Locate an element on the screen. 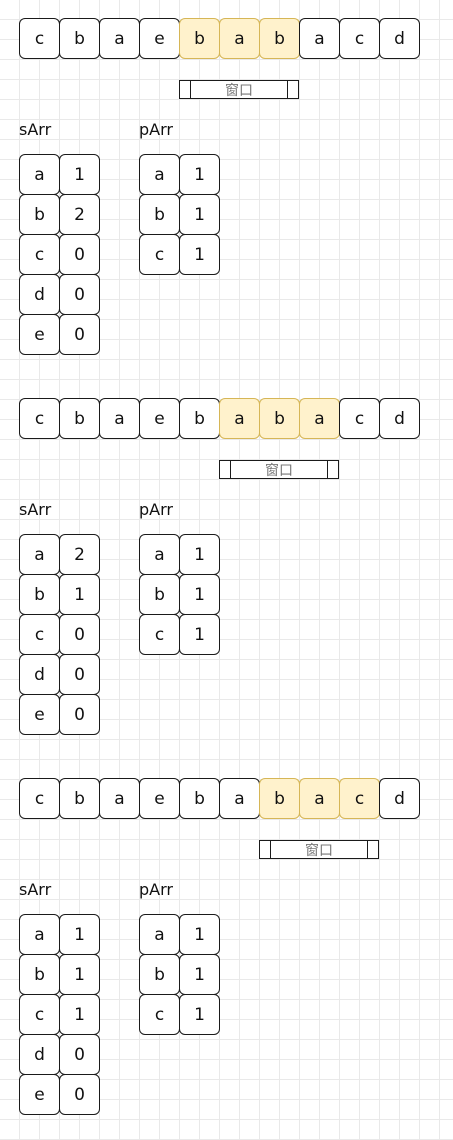 This screenshot has width=453, height=1140. window-char-cell: c is located at coordinates (359, 798).